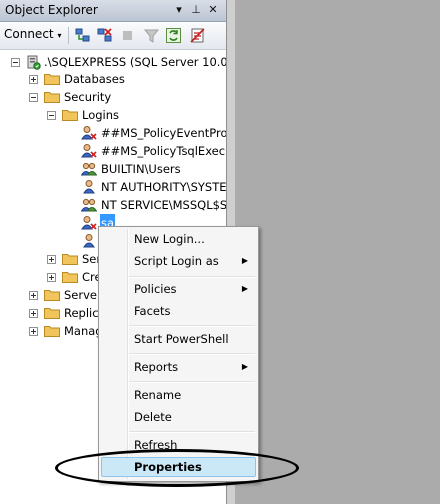 This screenshot has width=440, height=504. What do you see at coordinates (152, 311) in the screenshot?
I see `menu-item-facets: Facets` at bounding box center [152, 311].